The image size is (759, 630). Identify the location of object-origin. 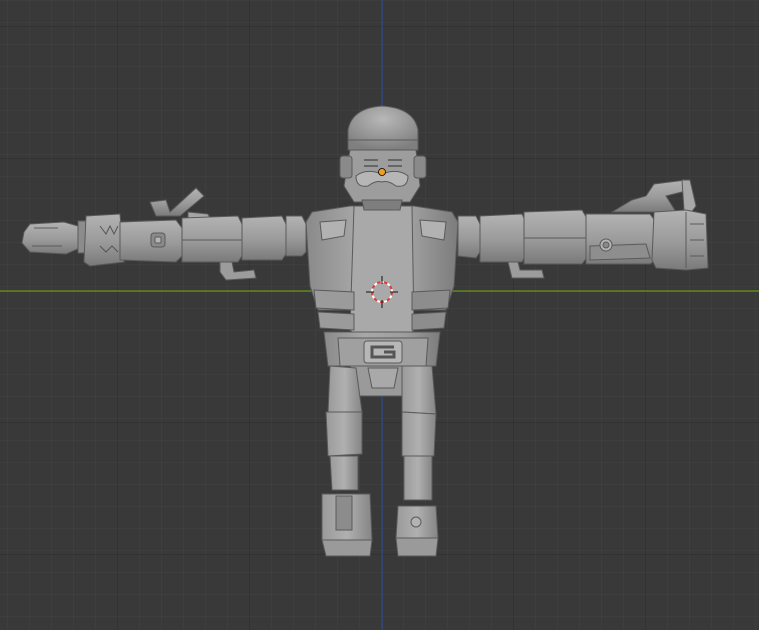
(382, 172).